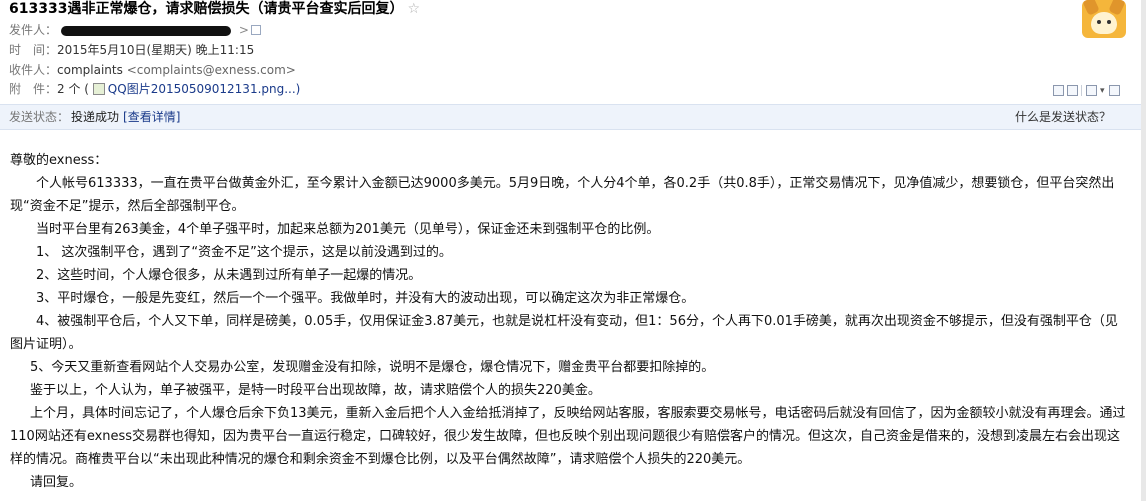 The width and height of the screenshot is (1146, 501). I want to click on to-row: 收件人：complaints <complaints@exness.com>, so click(152, 70).